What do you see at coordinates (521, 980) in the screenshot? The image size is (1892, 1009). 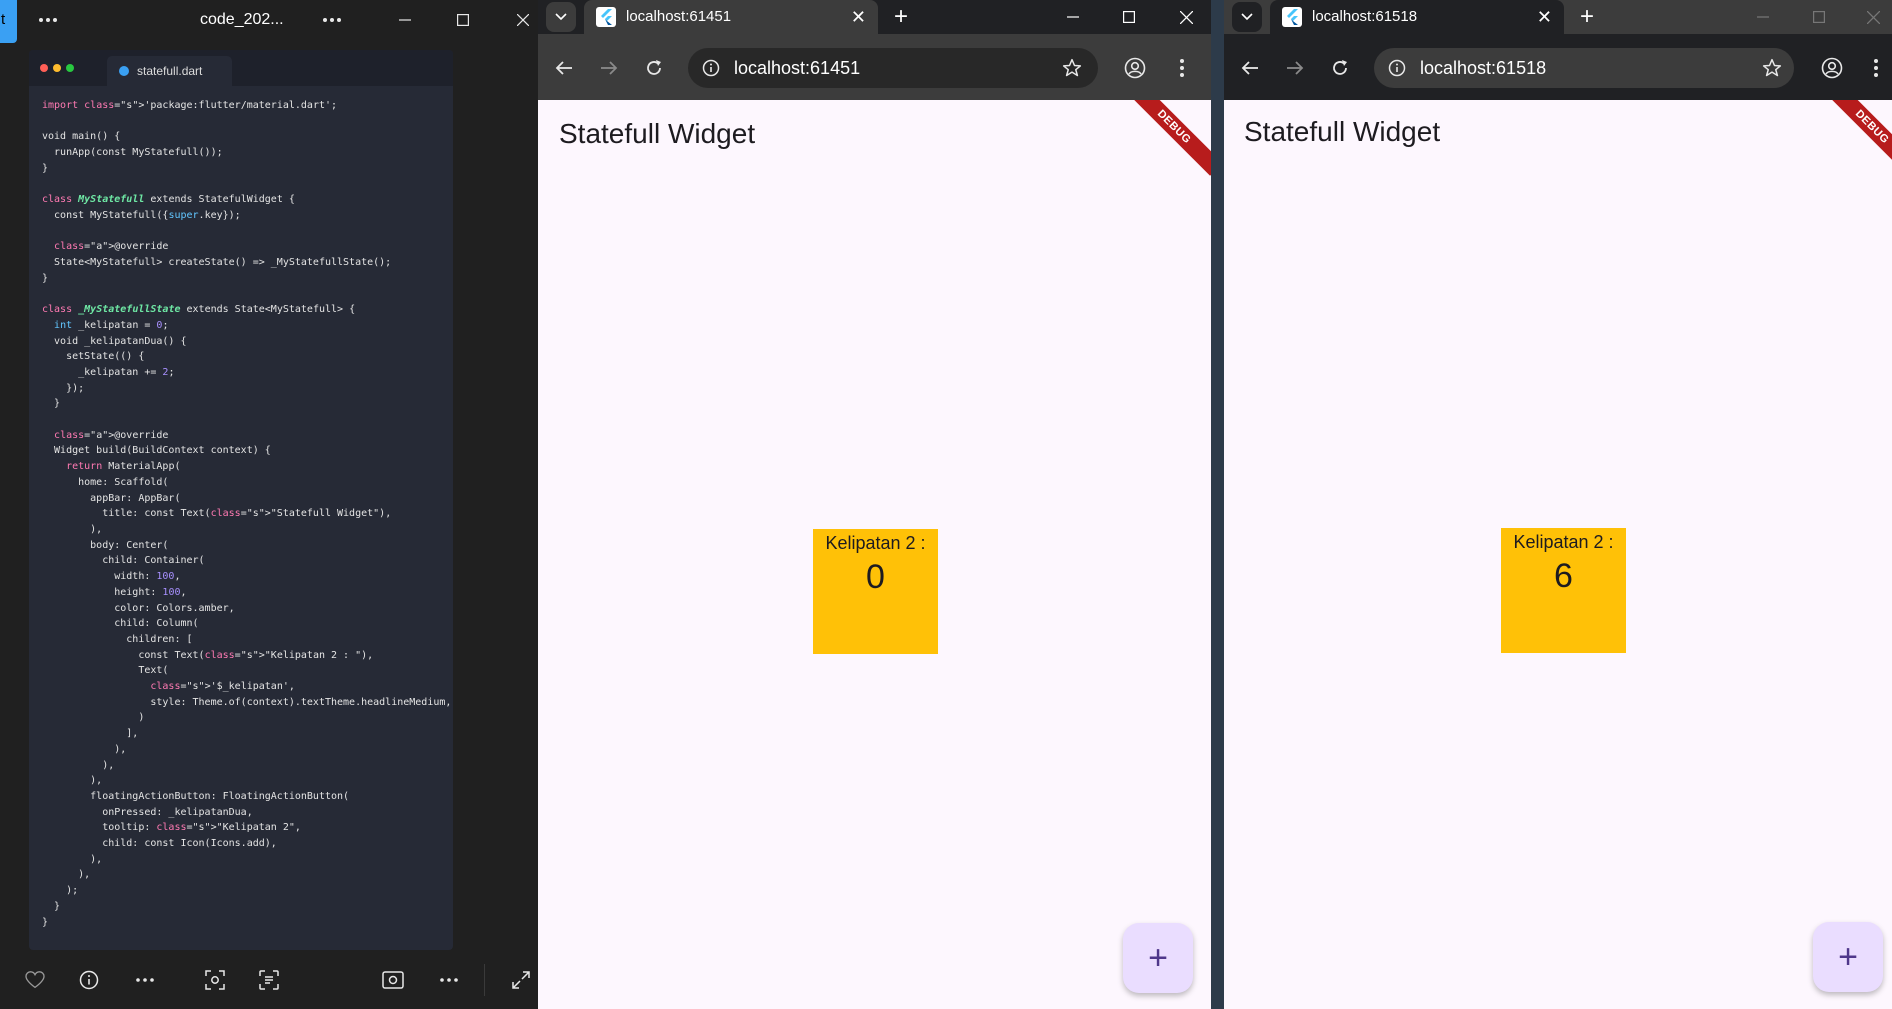 I see `expand-icon` at bounding box center [521, 980].